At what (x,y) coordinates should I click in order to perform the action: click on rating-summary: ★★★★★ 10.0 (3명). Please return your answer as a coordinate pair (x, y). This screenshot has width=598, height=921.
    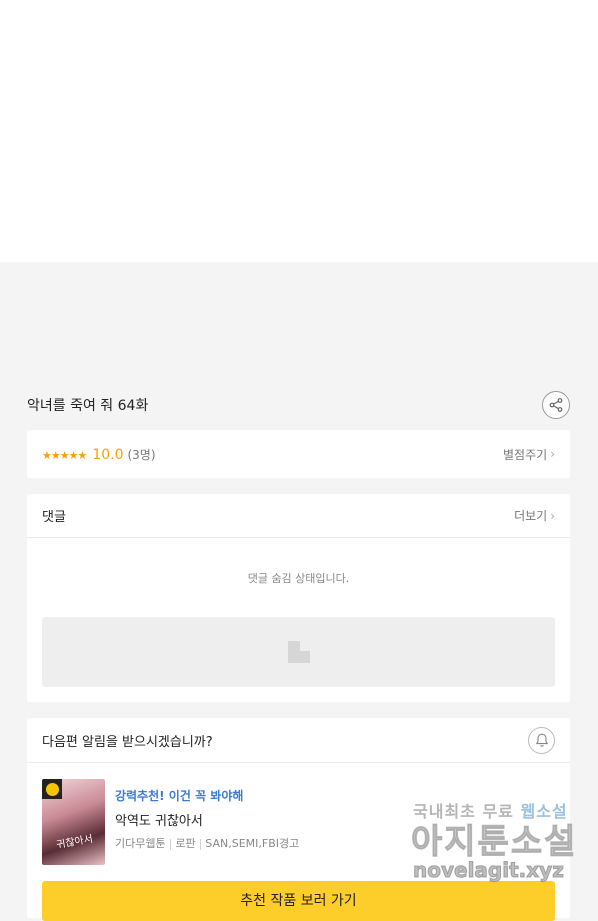
    Looking at the image, I should click on (99, 454).